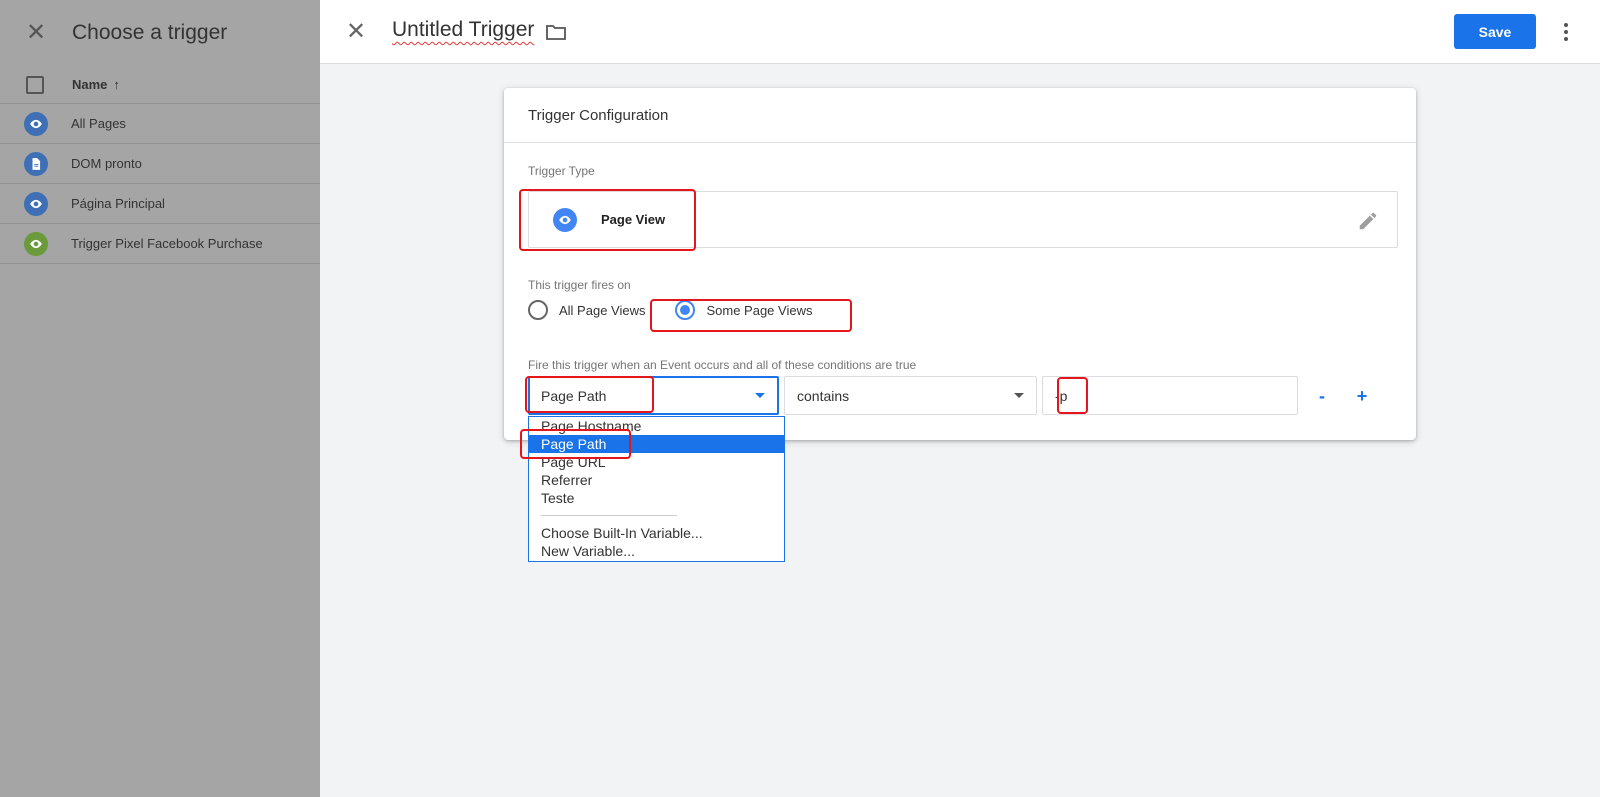 The image size is (1600, 797). What do you see at coordinates (150, 32) in the screenshot?
I see `panel-title: Choose a trigger` at bounding box center [150, 32].